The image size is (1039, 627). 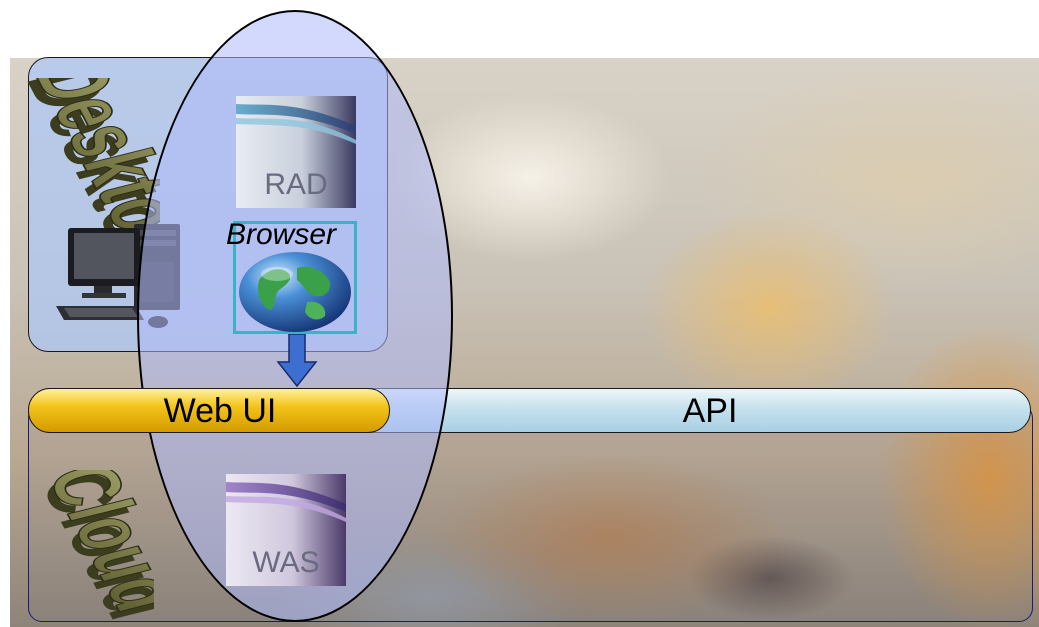 I want to click on cloud-word-art: Cloud Cloud, so click(x=87, y=545).